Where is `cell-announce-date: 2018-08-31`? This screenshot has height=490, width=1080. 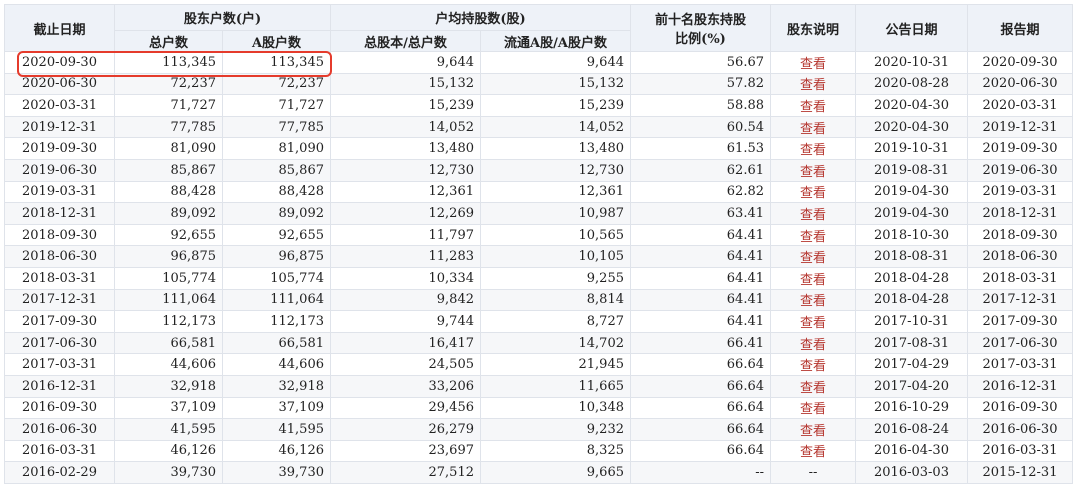 cell-announce-date: 2018-08-31 is located at coordinates (911, 256).